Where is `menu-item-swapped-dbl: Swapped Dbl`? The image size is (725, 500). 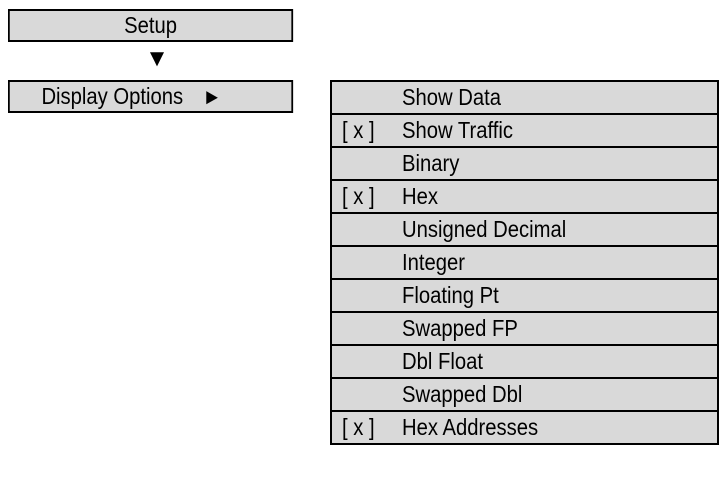 menu-item-swapped-dbl: Swapped Dbl is located at coordinates (524, 395).